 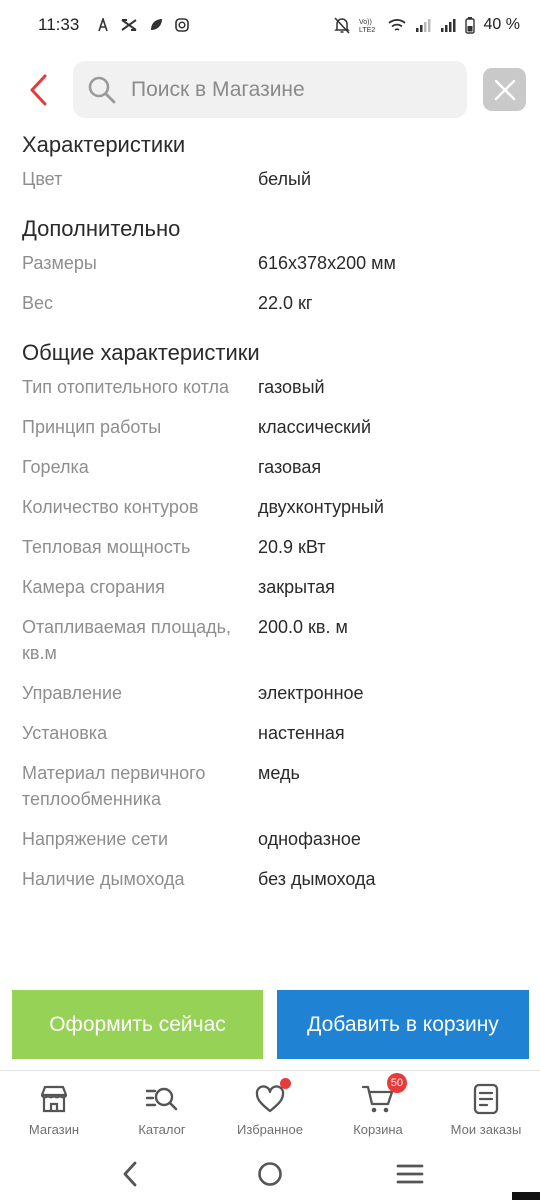 What do you see at coordinates (162, 1129) in the screenshot?
I see `tab-label: Каталог` at bounding box center [162, 1129].